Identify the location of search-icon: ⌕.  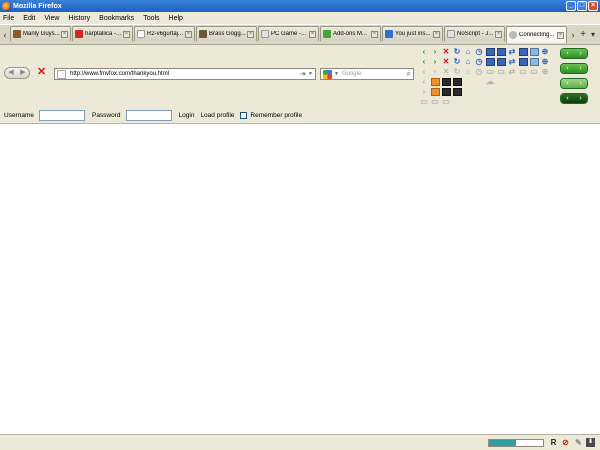
(409, 74).